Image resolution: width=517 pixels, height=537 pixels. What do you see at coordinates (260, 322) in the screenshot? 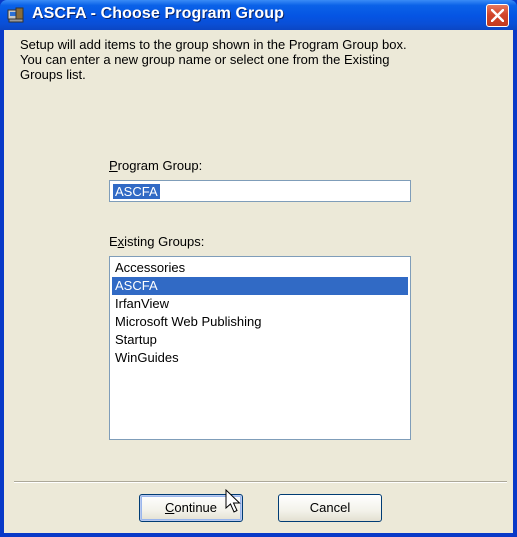
I see `list-item: Microsoft Web Publishing` at bounding box center [260, 322].